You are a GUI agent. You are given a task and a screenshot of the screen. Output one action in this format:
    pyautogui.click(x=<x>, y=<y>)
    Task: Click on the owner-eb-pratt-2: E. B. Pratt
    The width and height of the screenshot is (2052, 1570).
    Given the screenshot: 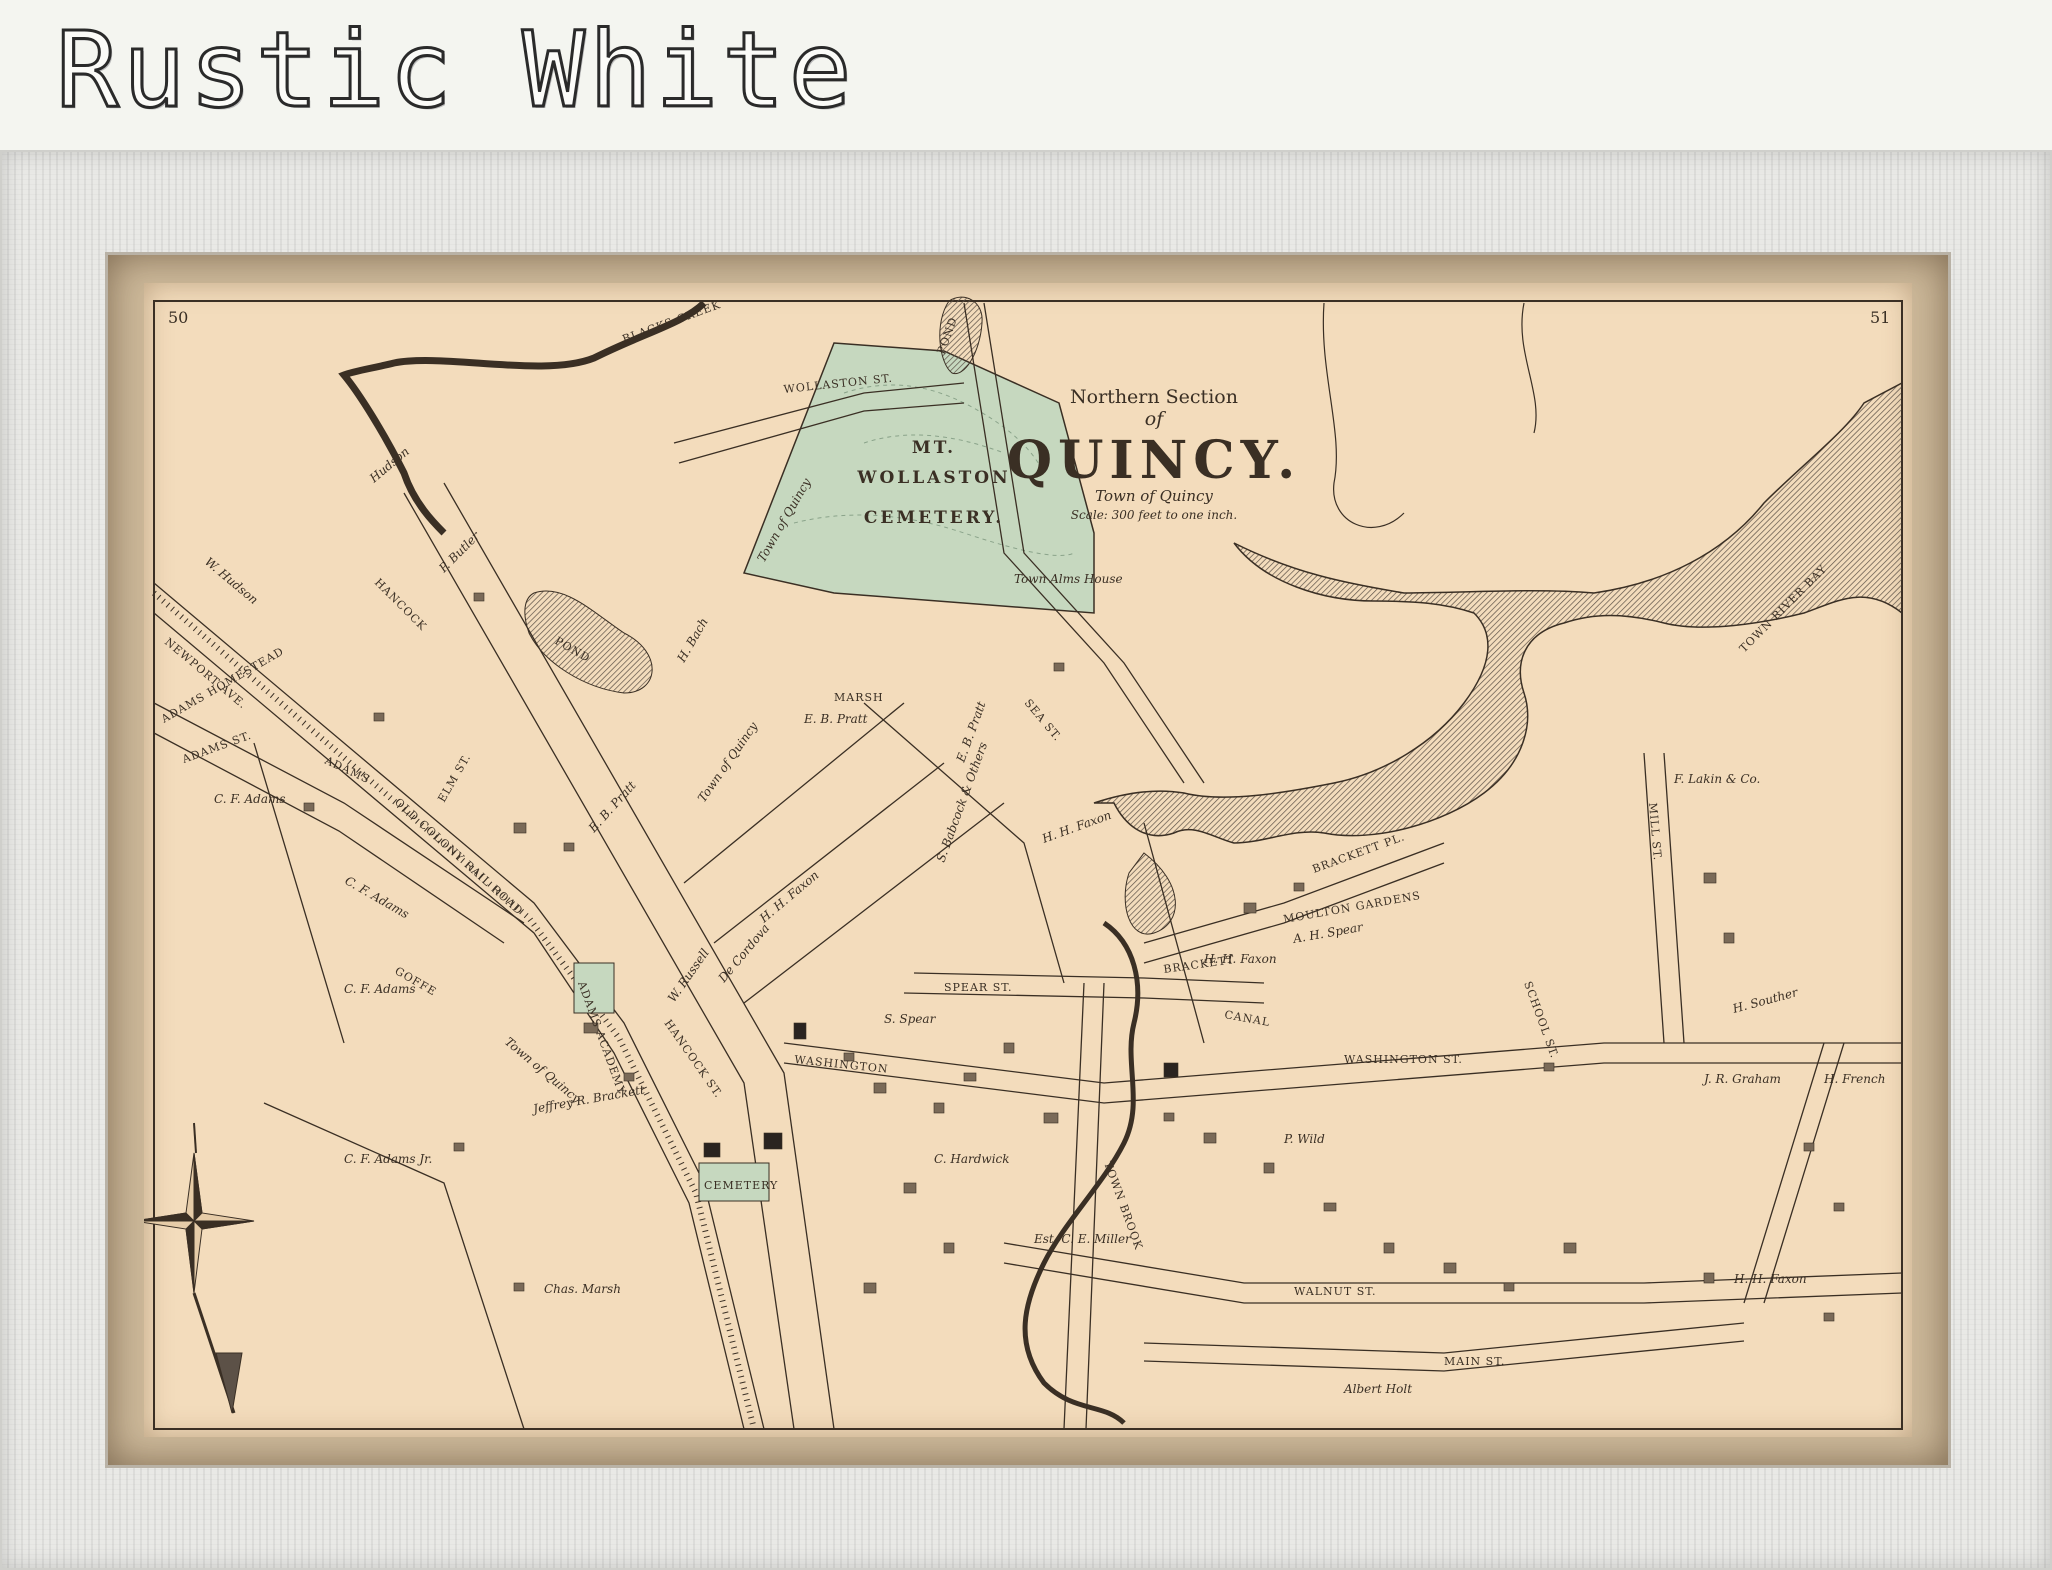 What is the action you would take?
    pyautogui.click(x=835, y=719)
    